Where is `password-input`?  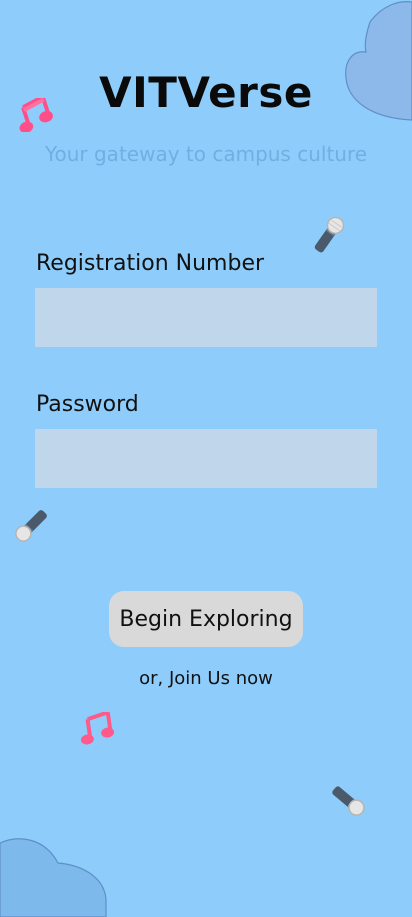
password-input is located at coordinates (206, 458).